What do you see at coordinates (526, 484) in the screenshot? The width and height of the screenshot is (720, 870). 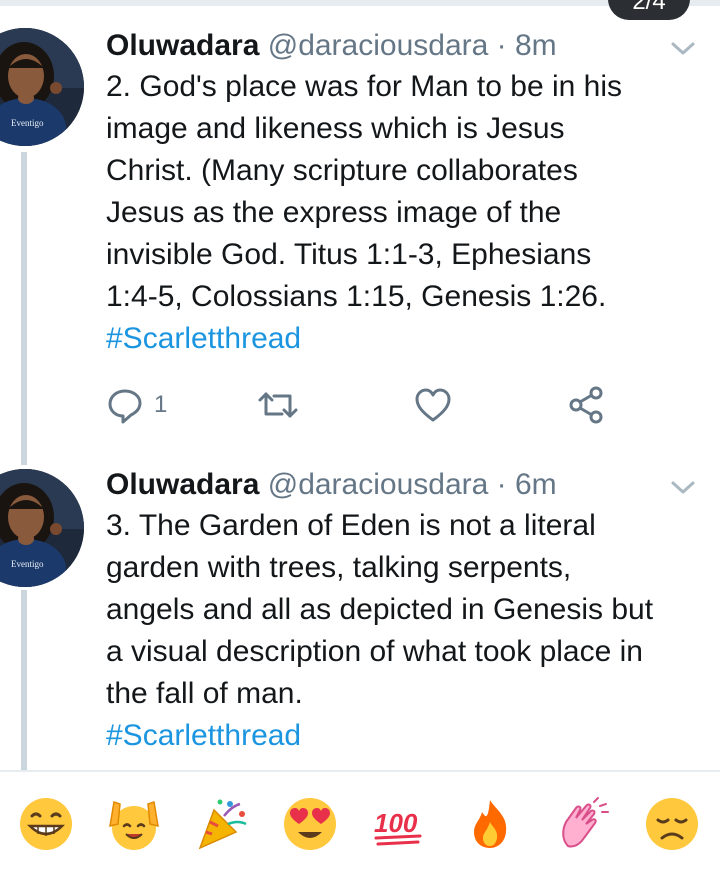 I see `tweet-time: · 6m` at bounding box center [526, 484].